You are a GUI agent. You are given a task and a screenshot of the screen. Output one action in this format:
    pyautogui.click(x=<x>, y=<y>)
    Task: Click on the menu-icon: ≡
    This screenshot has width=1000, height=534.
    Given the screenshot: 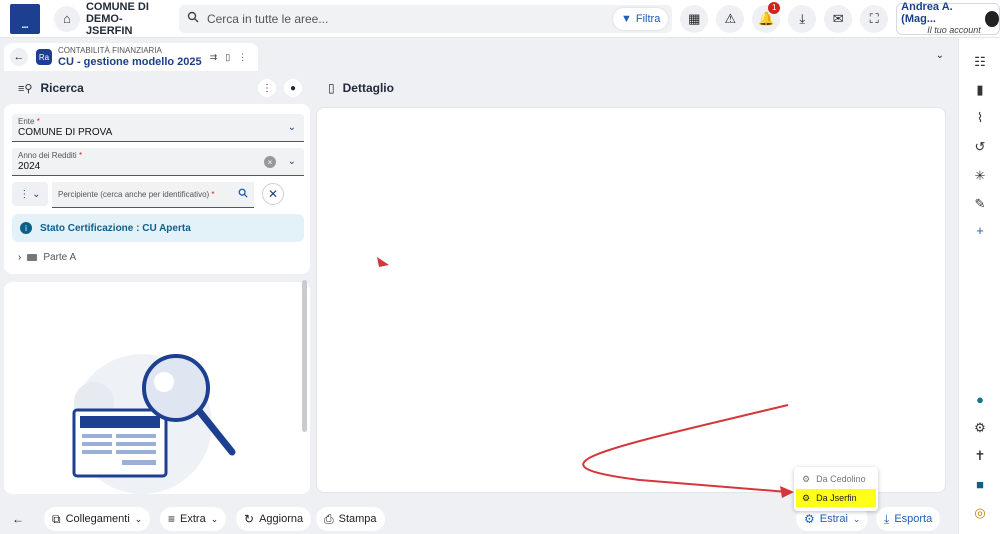 What is the action you would take?
    pyautogui.click(x=172, y=519)
    